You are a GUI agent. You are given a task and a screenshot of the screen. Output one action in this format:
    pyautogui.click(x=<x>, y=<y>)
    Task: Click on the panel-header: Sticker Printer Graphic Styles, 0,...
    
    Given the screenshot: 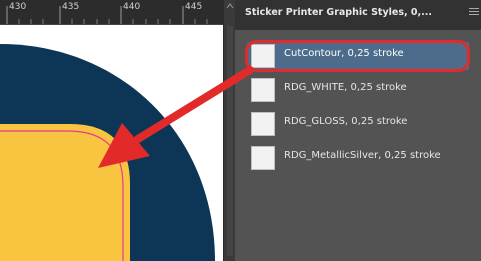 What is the action you would take?
    pyautogui.click(x=358, y=15)
    